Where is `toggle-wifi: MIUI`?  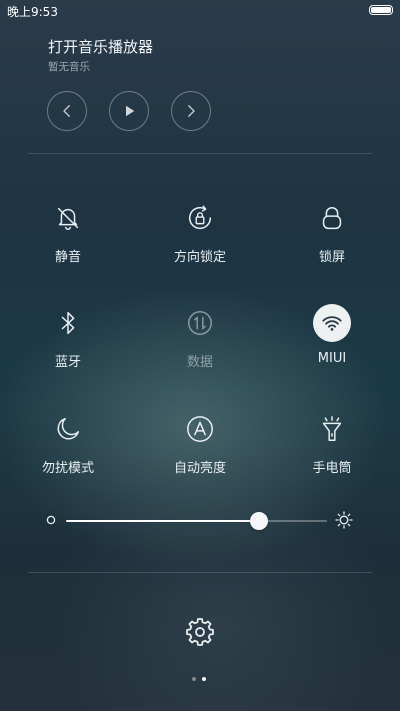
toggle-wifi: MIUI is located at coordinates (332, 339).